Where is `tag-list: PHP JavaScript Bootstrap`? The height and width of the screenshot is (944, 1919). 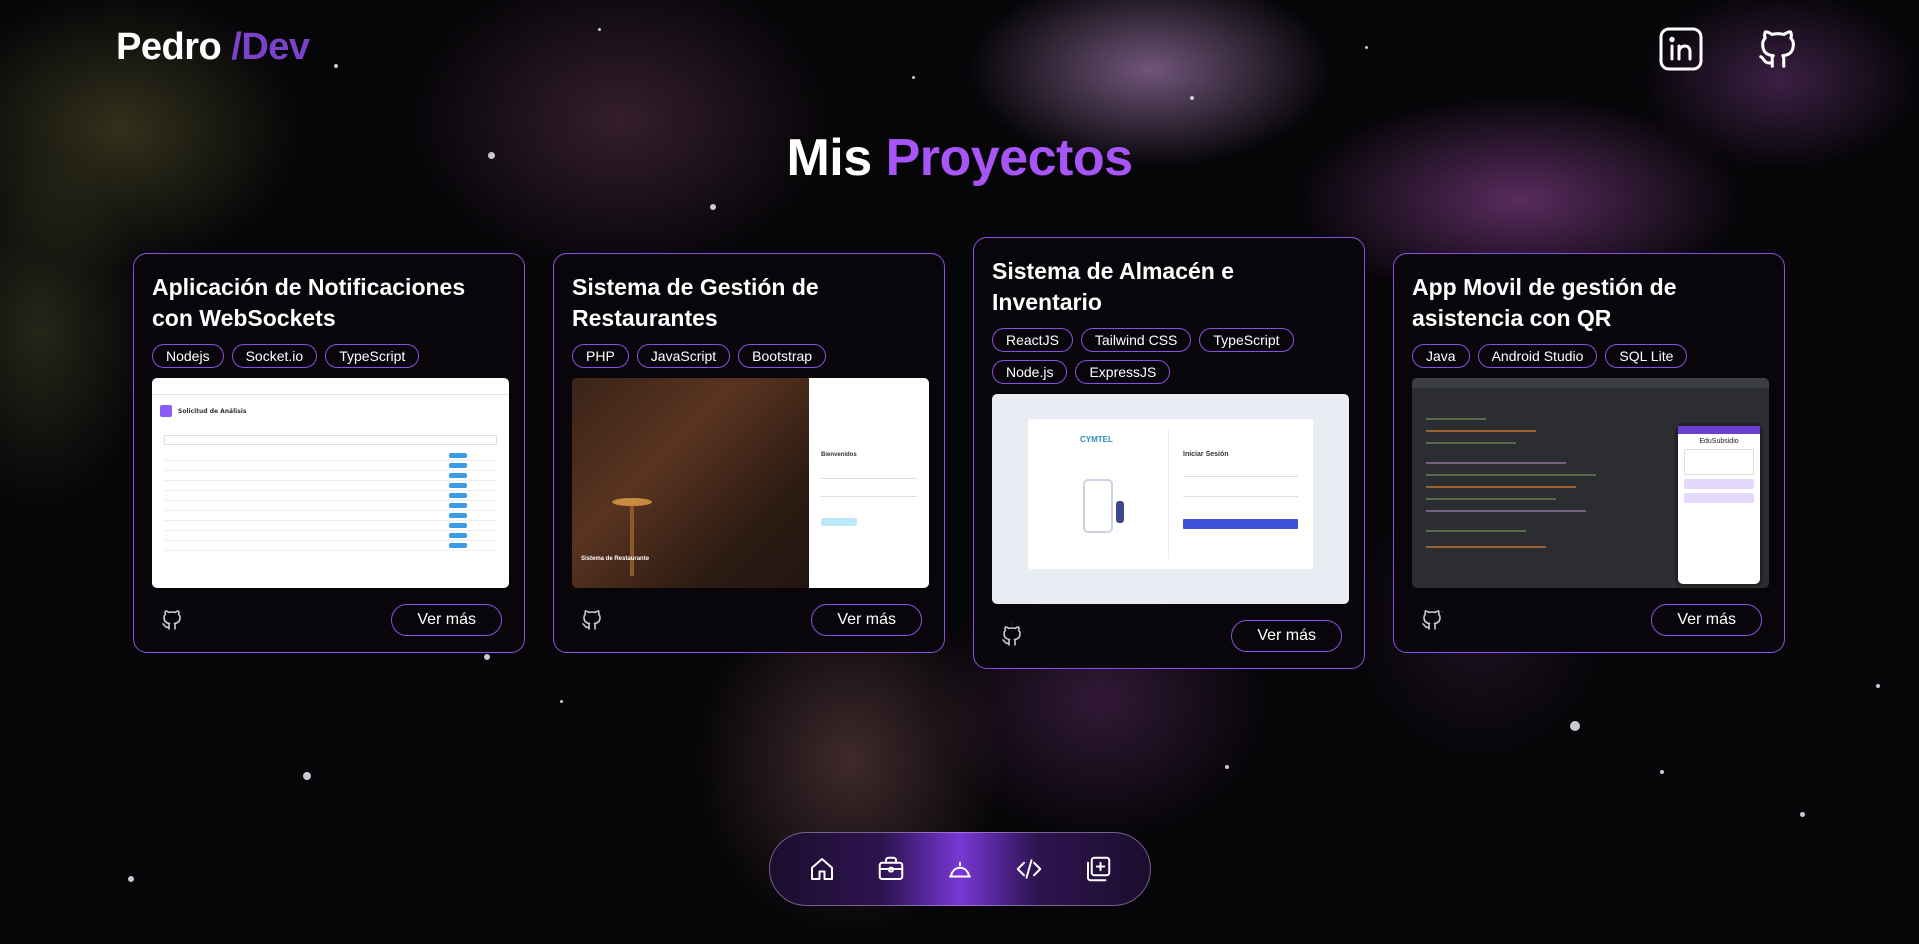
tag-list: PHP JavaScript Bootstrap is located at coordinates (749, 356).